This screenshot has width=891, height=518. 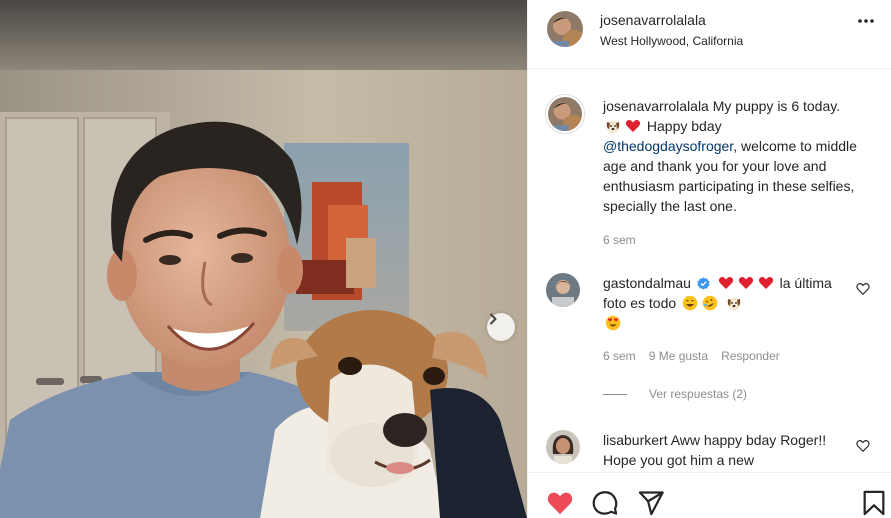 What do you see at coordinates (698, 394) in the screenshot?
I see `view-replies-label: Ver respuestas (2)` at bounding box center [698, 394].